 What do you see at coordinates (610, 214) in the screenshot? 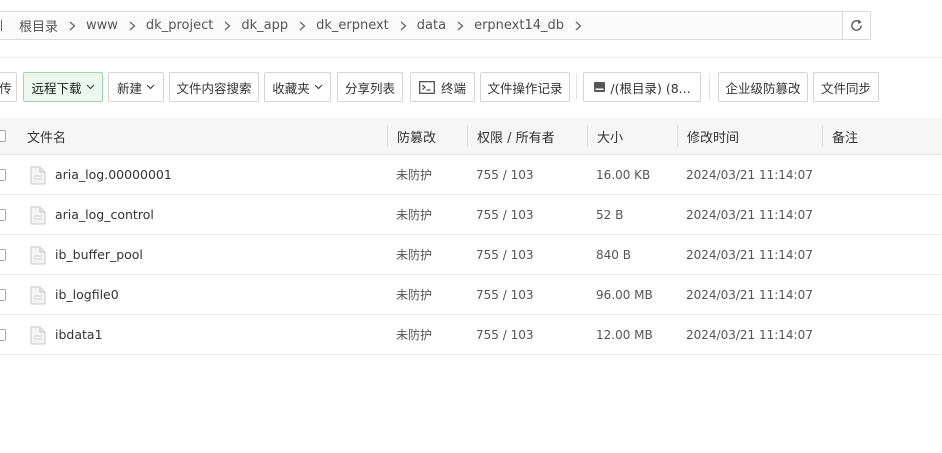
I see `file-size: 52 B` at bounding box center [610, 214].